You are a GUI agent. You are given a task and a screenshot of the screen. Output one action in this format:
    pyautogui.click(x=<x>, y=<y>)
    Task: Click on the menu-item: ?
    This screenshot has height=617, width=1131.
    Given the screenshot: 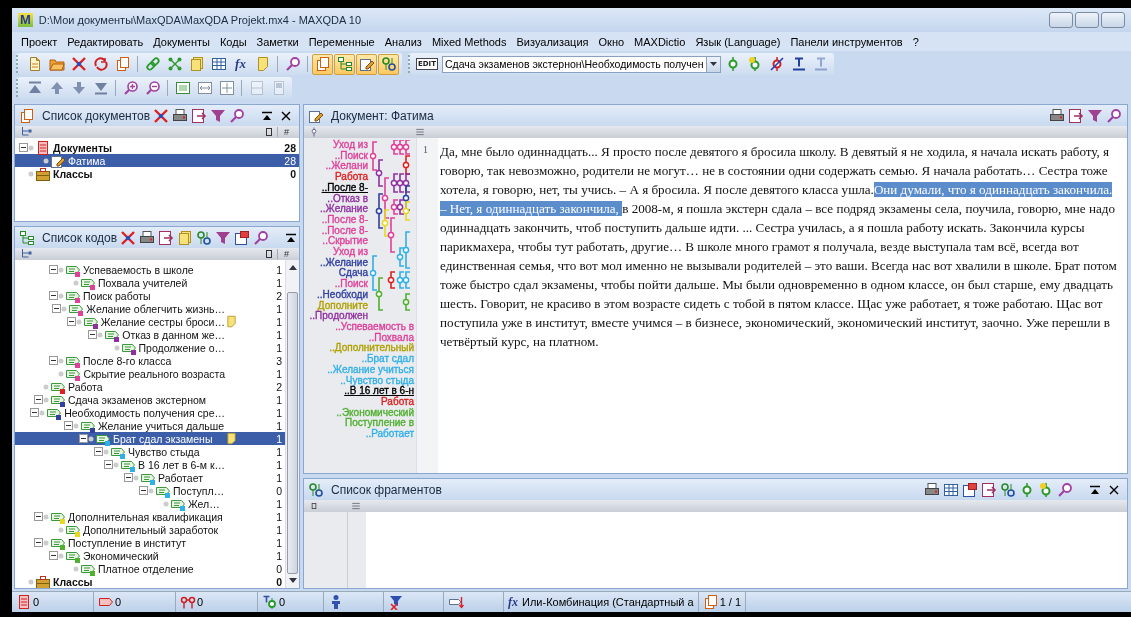 What is the action you would take?
    pyautogui.click(x=915, y=41)
    